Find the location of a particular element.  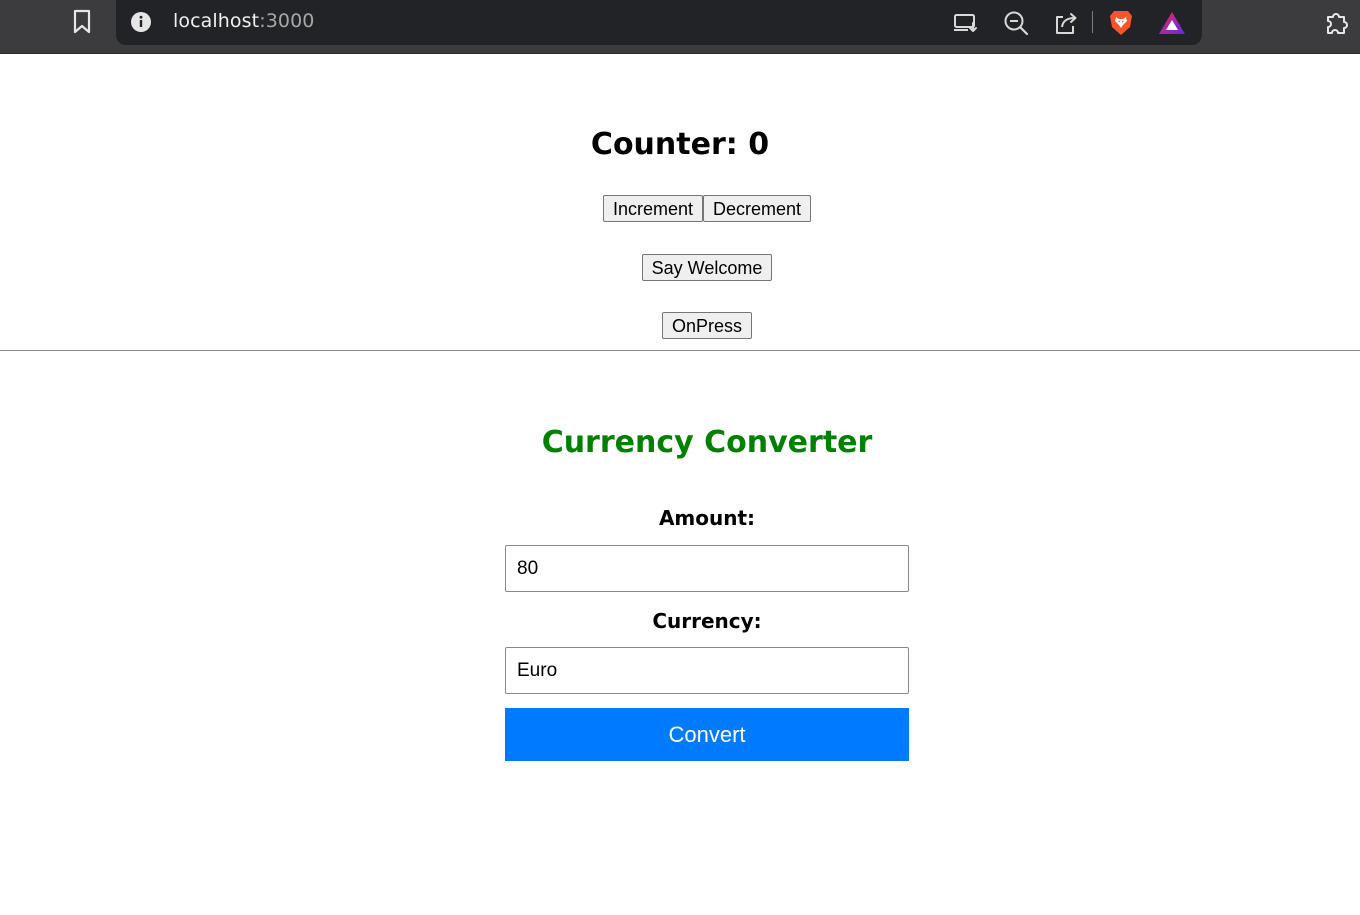

url-text: localhost:3000 is located at coordinates (243, 21).